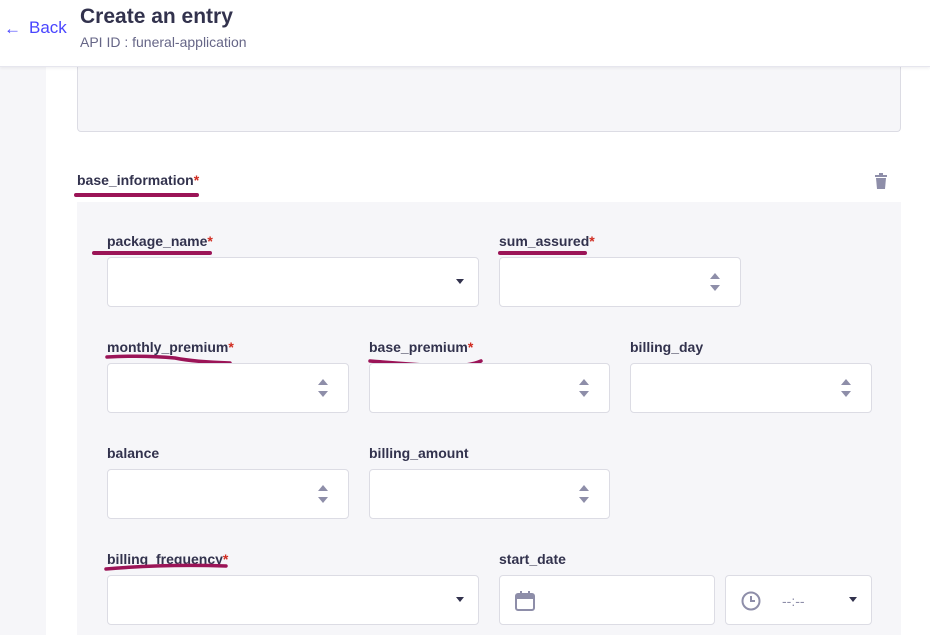 This screenshot has height=635, width=930. I want to click on section-underline-annotation, so click(136, 195).